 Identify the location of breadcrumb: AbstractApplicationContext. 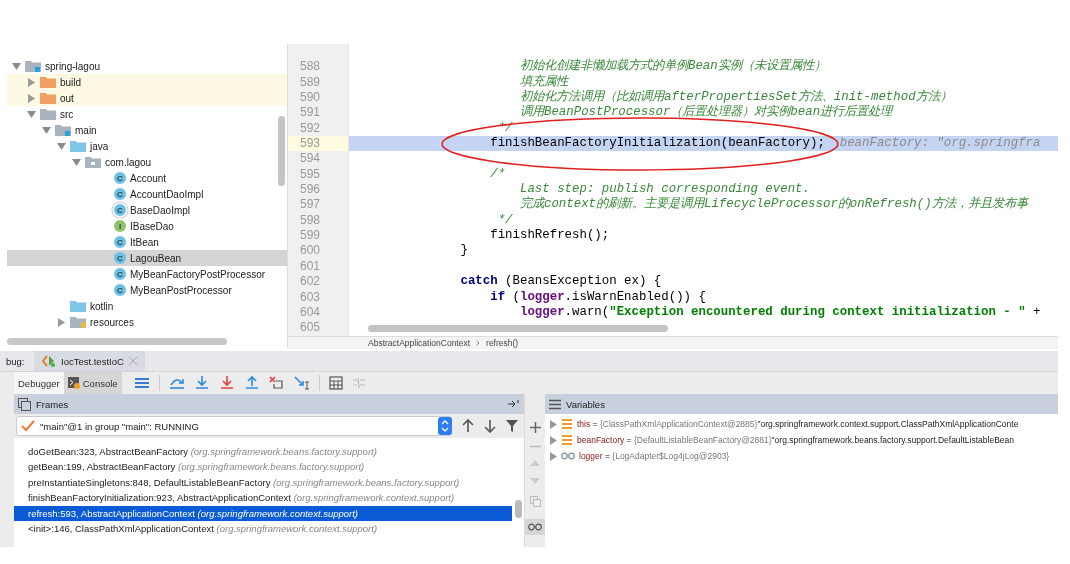
(419, 342).